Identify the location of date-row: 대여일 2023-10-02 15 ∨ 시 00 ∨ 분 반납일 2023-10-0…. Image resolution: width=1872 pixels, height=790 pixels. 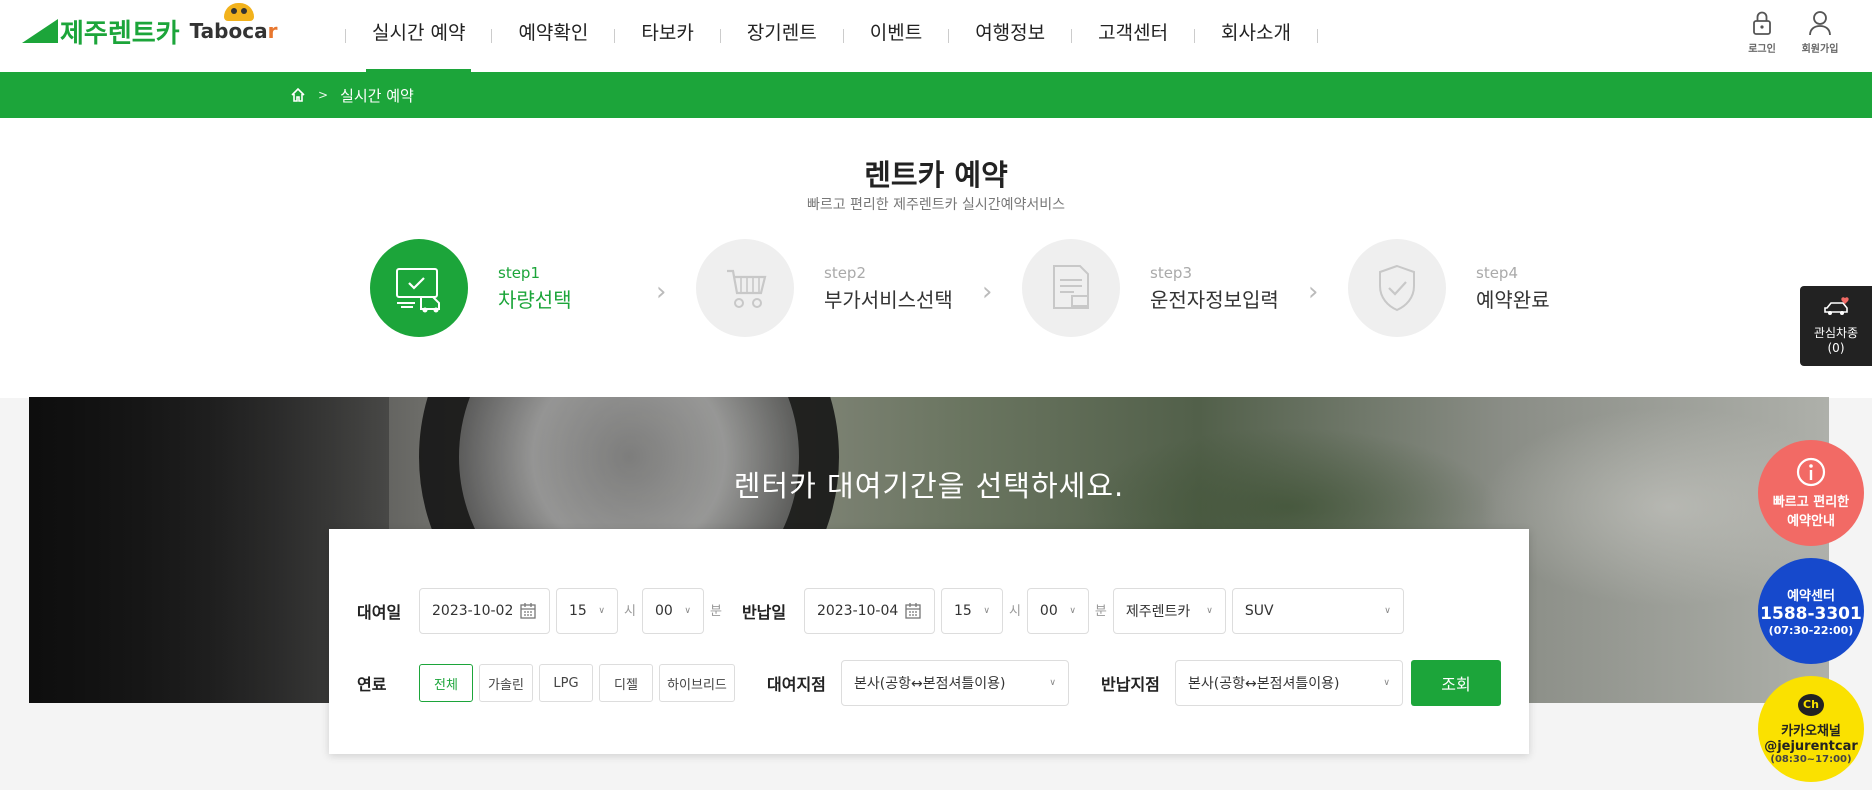
(880, 611).